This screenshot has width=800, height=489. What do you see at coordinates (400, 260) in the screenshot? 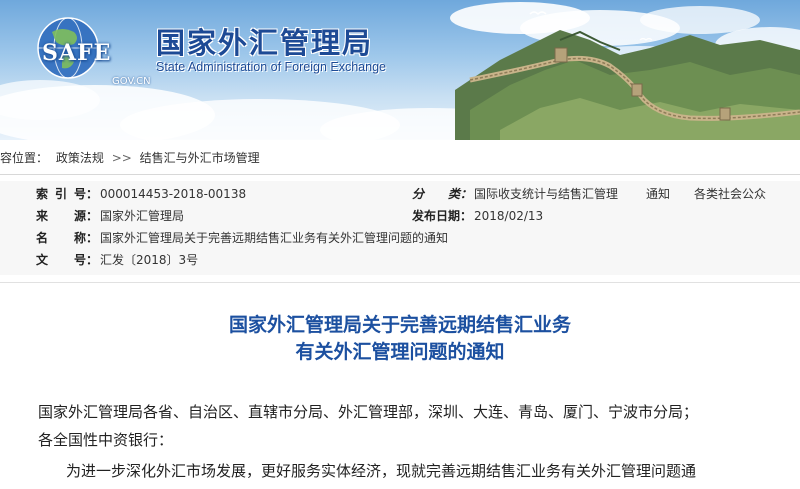
I see `meta-row-docno: 文 号： 汇发〔2018〕3号` at bounding box center [400, 260].